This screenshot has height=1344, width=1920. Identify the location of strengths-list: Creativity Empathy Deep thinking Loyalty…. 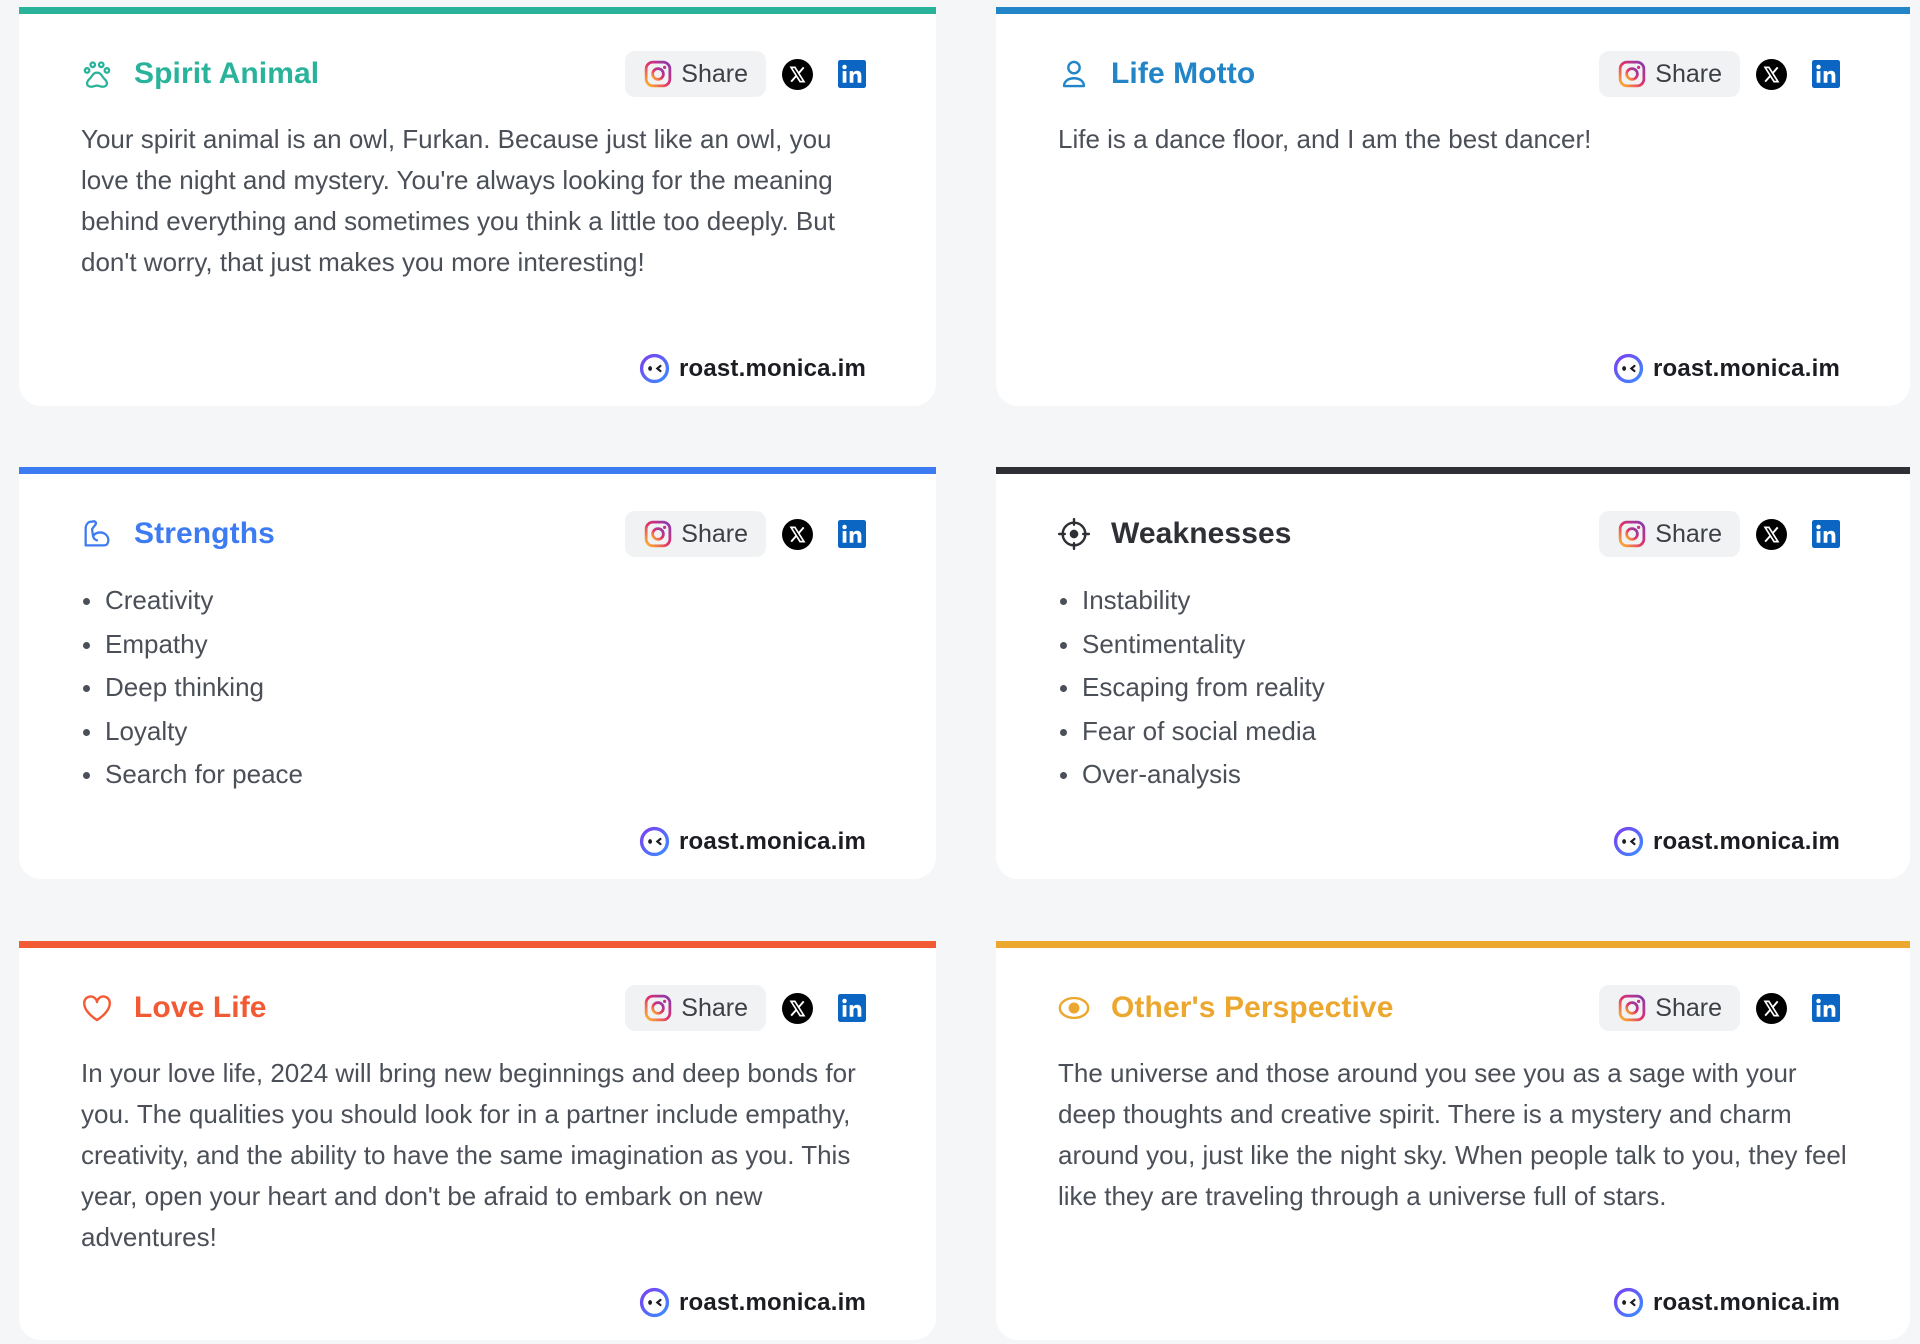
(477, 688).